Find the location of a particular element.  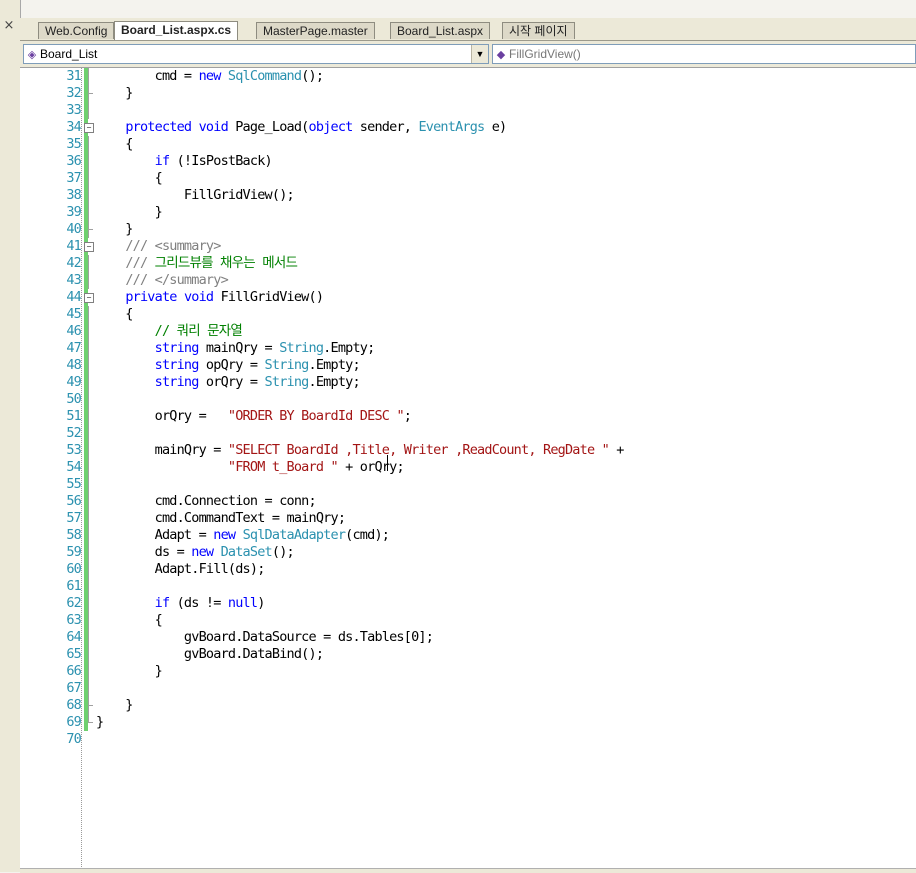

tab-board-list-aspx-cs: Board_List.aspx.cs is located at coordinates (176, 30).